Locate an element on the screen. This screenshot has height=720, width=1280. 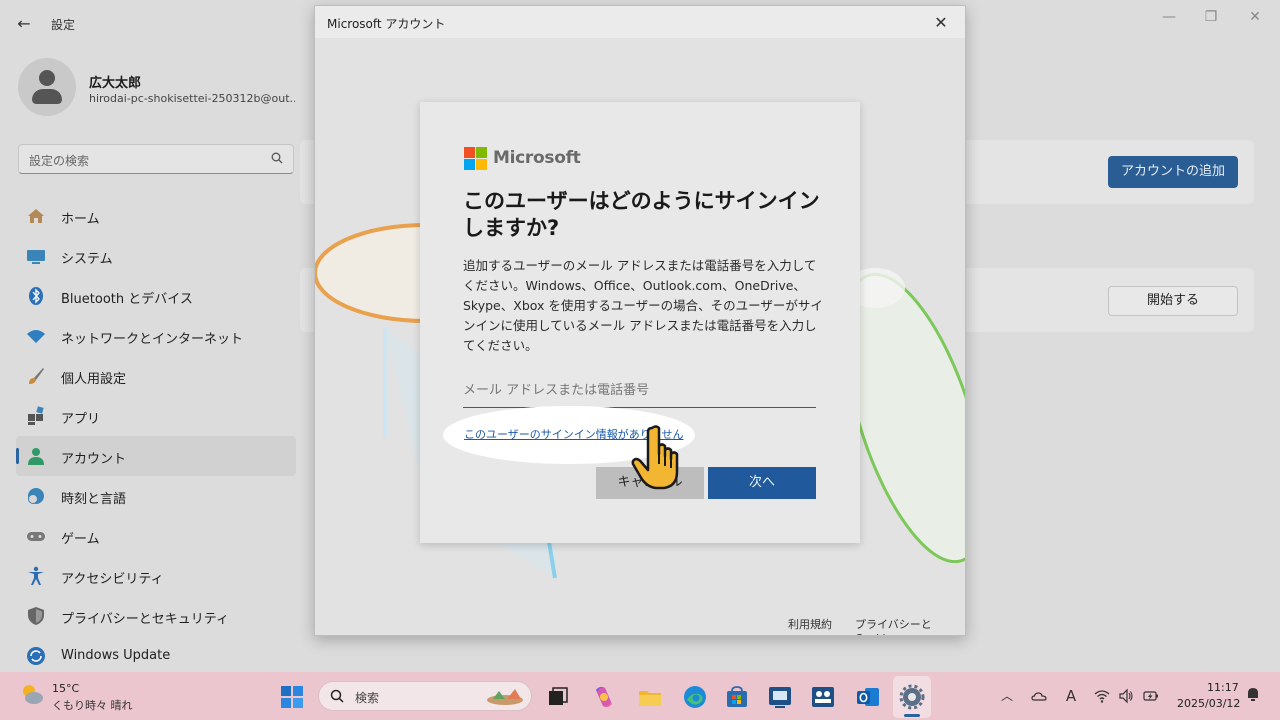
active-app-indicator is located at coordinates (912, 715).